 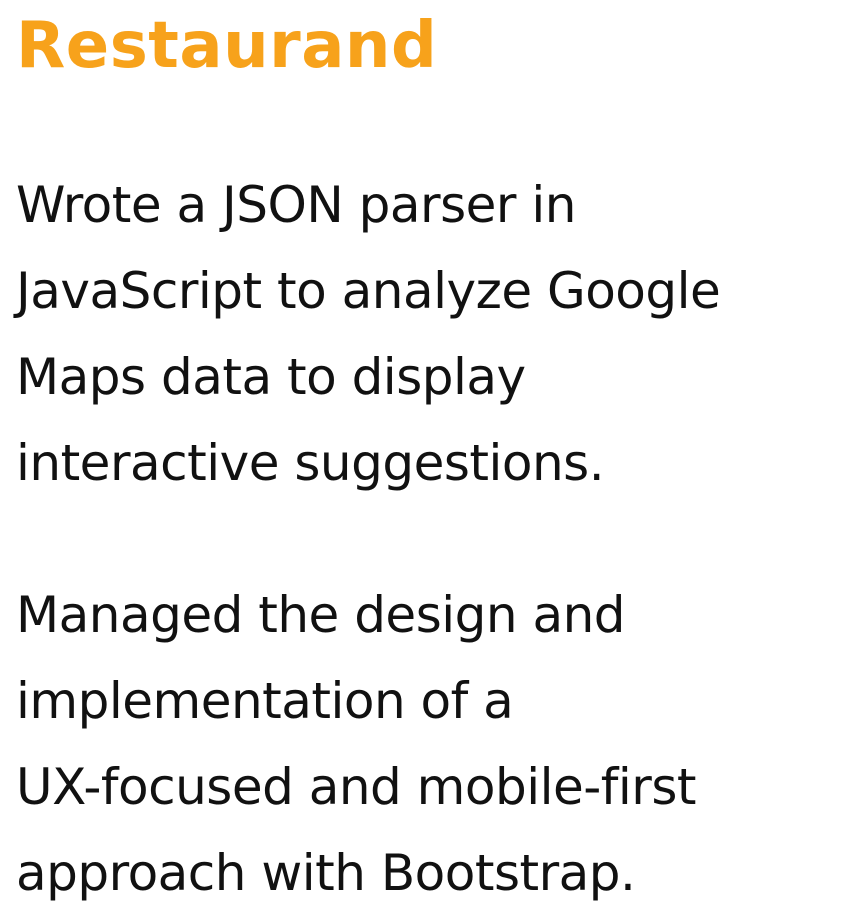 What do you see at coordinates (271, 377) in the screenshot?
I see `paragraph-line: Maps data to display` at bounding box center [271, 377].